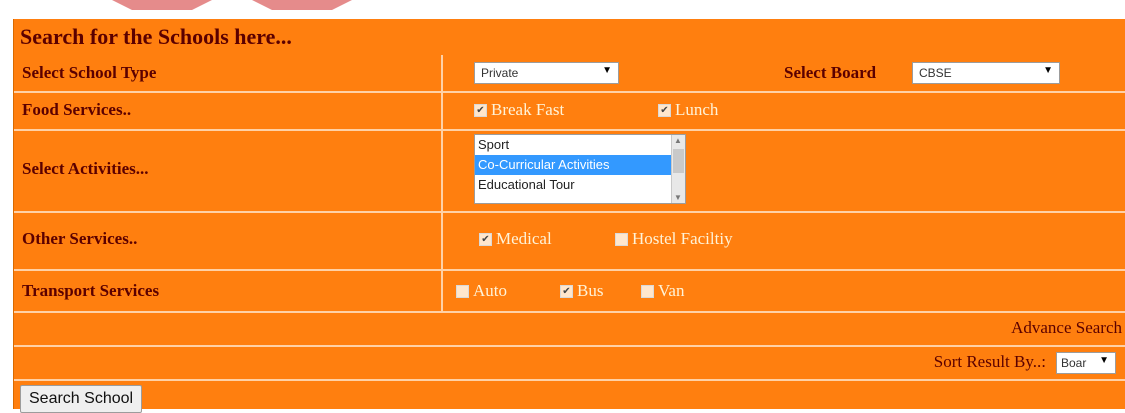 The width and height of the screenshot is (1125, 413). Describe the element at coordinates (77, 109) in the screenshot. I see `food-services-label: Food Services..` at that location.